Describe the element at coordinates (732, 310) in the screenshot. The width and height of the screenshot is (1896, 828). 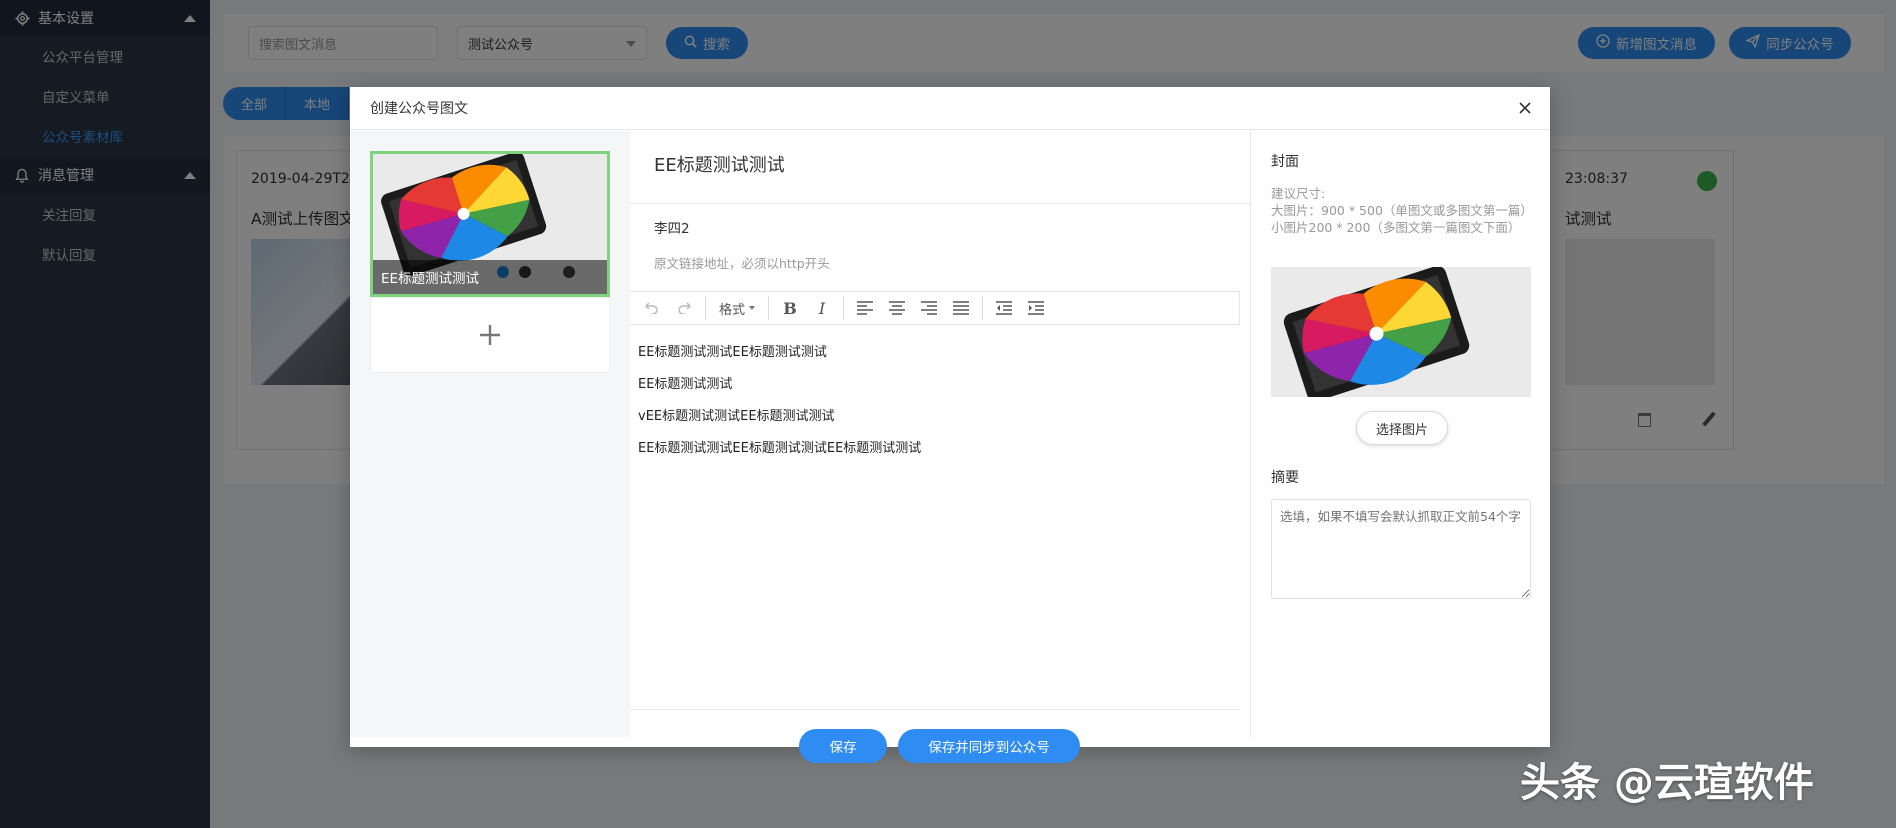
I see `format-label: 格式` at that location.